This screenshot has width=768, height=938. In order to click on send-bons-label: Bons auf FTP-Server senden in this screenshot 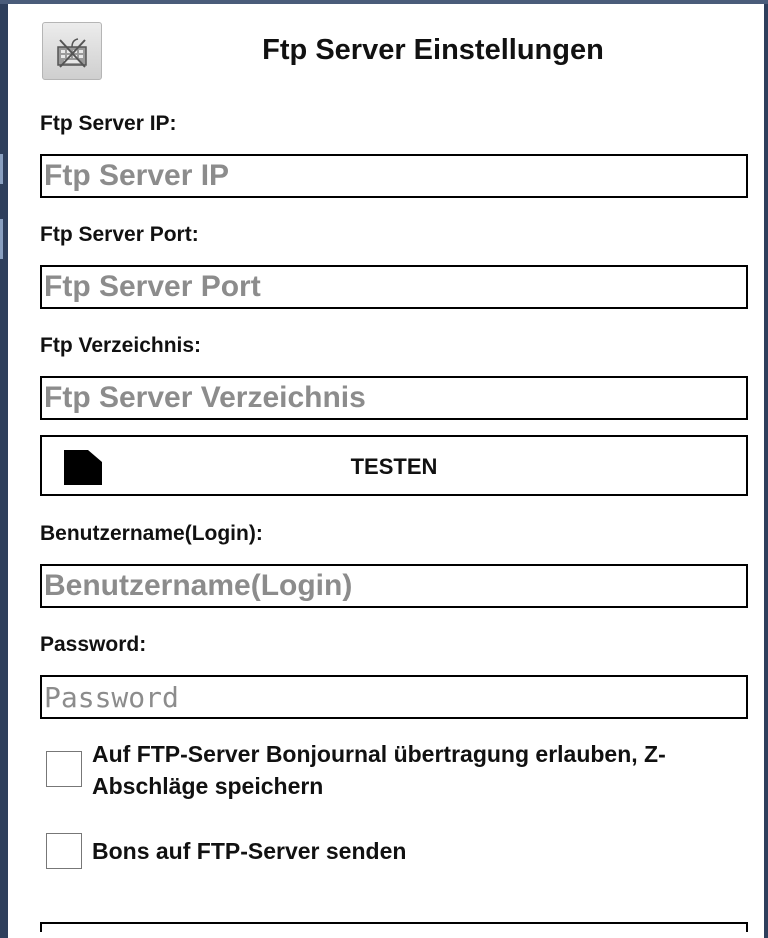, I will do `click(249, 851)`.